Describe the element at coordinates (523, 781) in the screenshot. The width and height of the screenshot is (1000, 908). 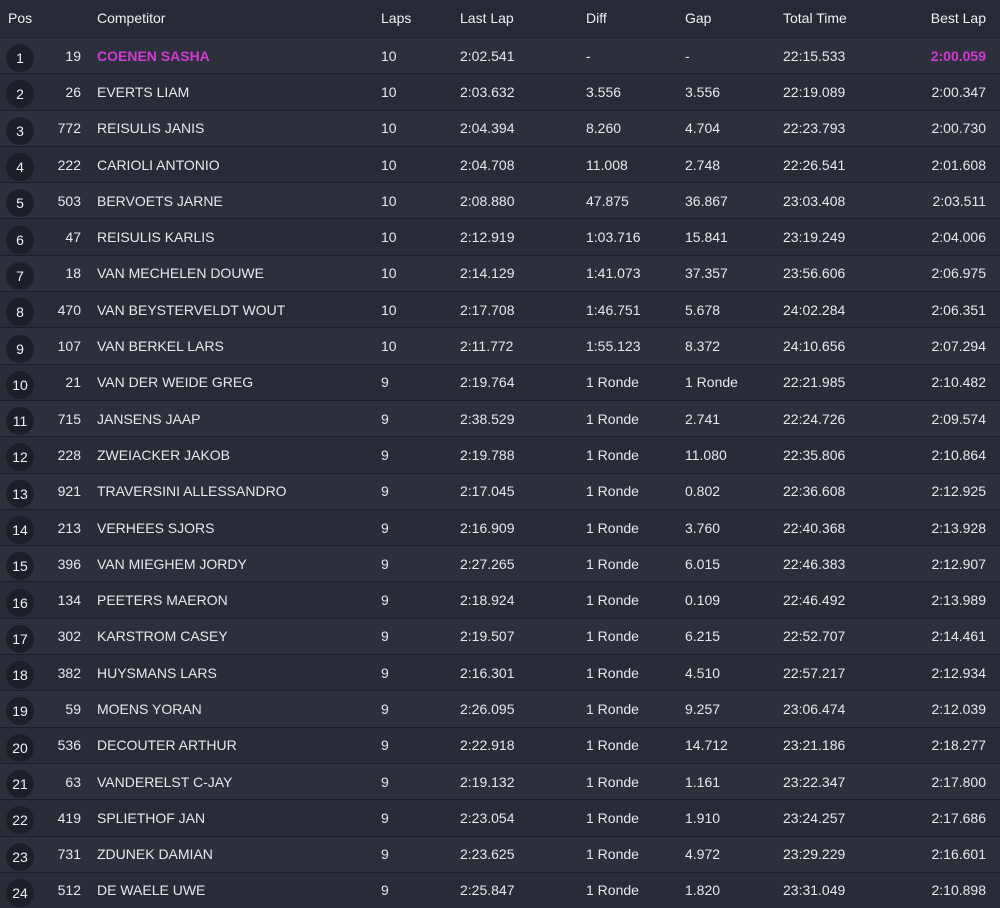
I see `last-lap-cell: 2:19.132` at that location.